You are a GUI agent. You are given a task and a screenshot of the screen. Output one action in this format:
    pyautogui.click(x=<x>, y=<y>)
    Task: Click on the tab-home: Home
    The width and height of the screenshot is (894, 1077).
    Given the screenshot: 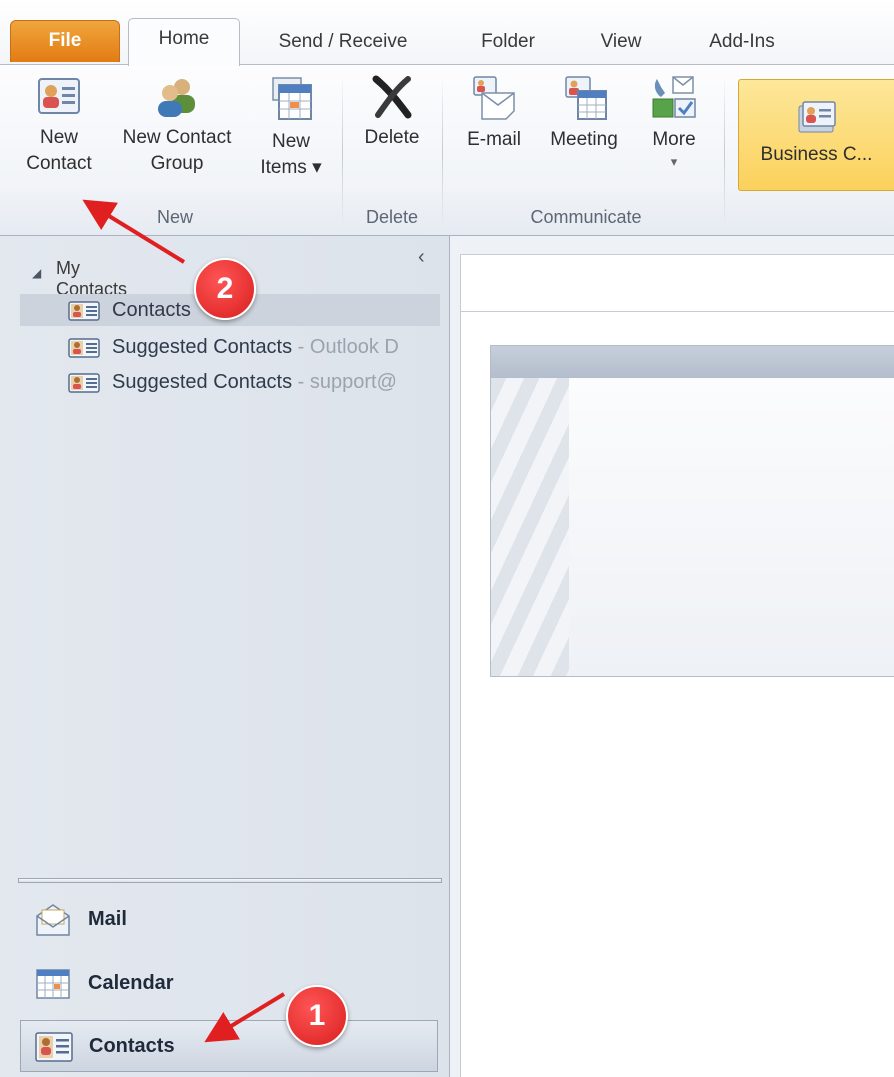 What is the action you would take?
    pyautogui.click(x=184, y=42)
    